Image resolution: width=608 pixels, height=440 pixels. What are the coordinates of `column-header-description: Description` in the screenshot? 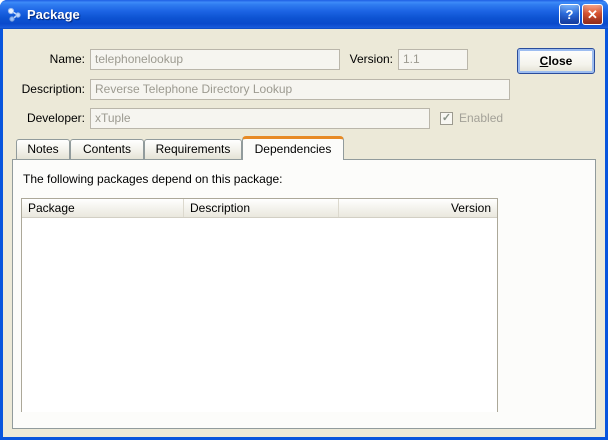 It's located at (261, 208).